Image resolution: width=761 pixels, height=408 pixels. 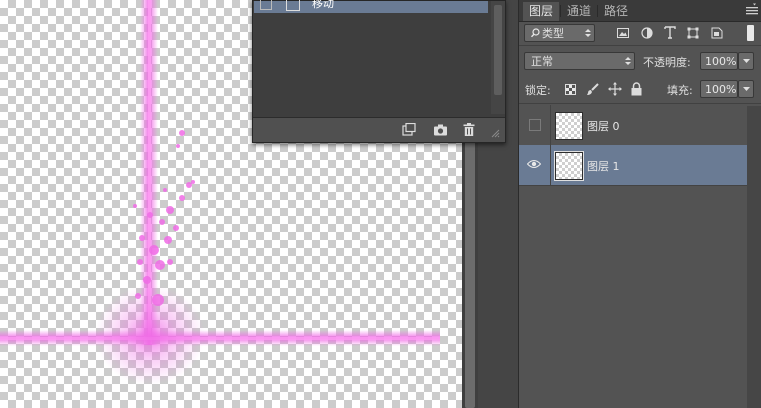 I want to click on tab-paths: 路径, so click(x=616, y=11).